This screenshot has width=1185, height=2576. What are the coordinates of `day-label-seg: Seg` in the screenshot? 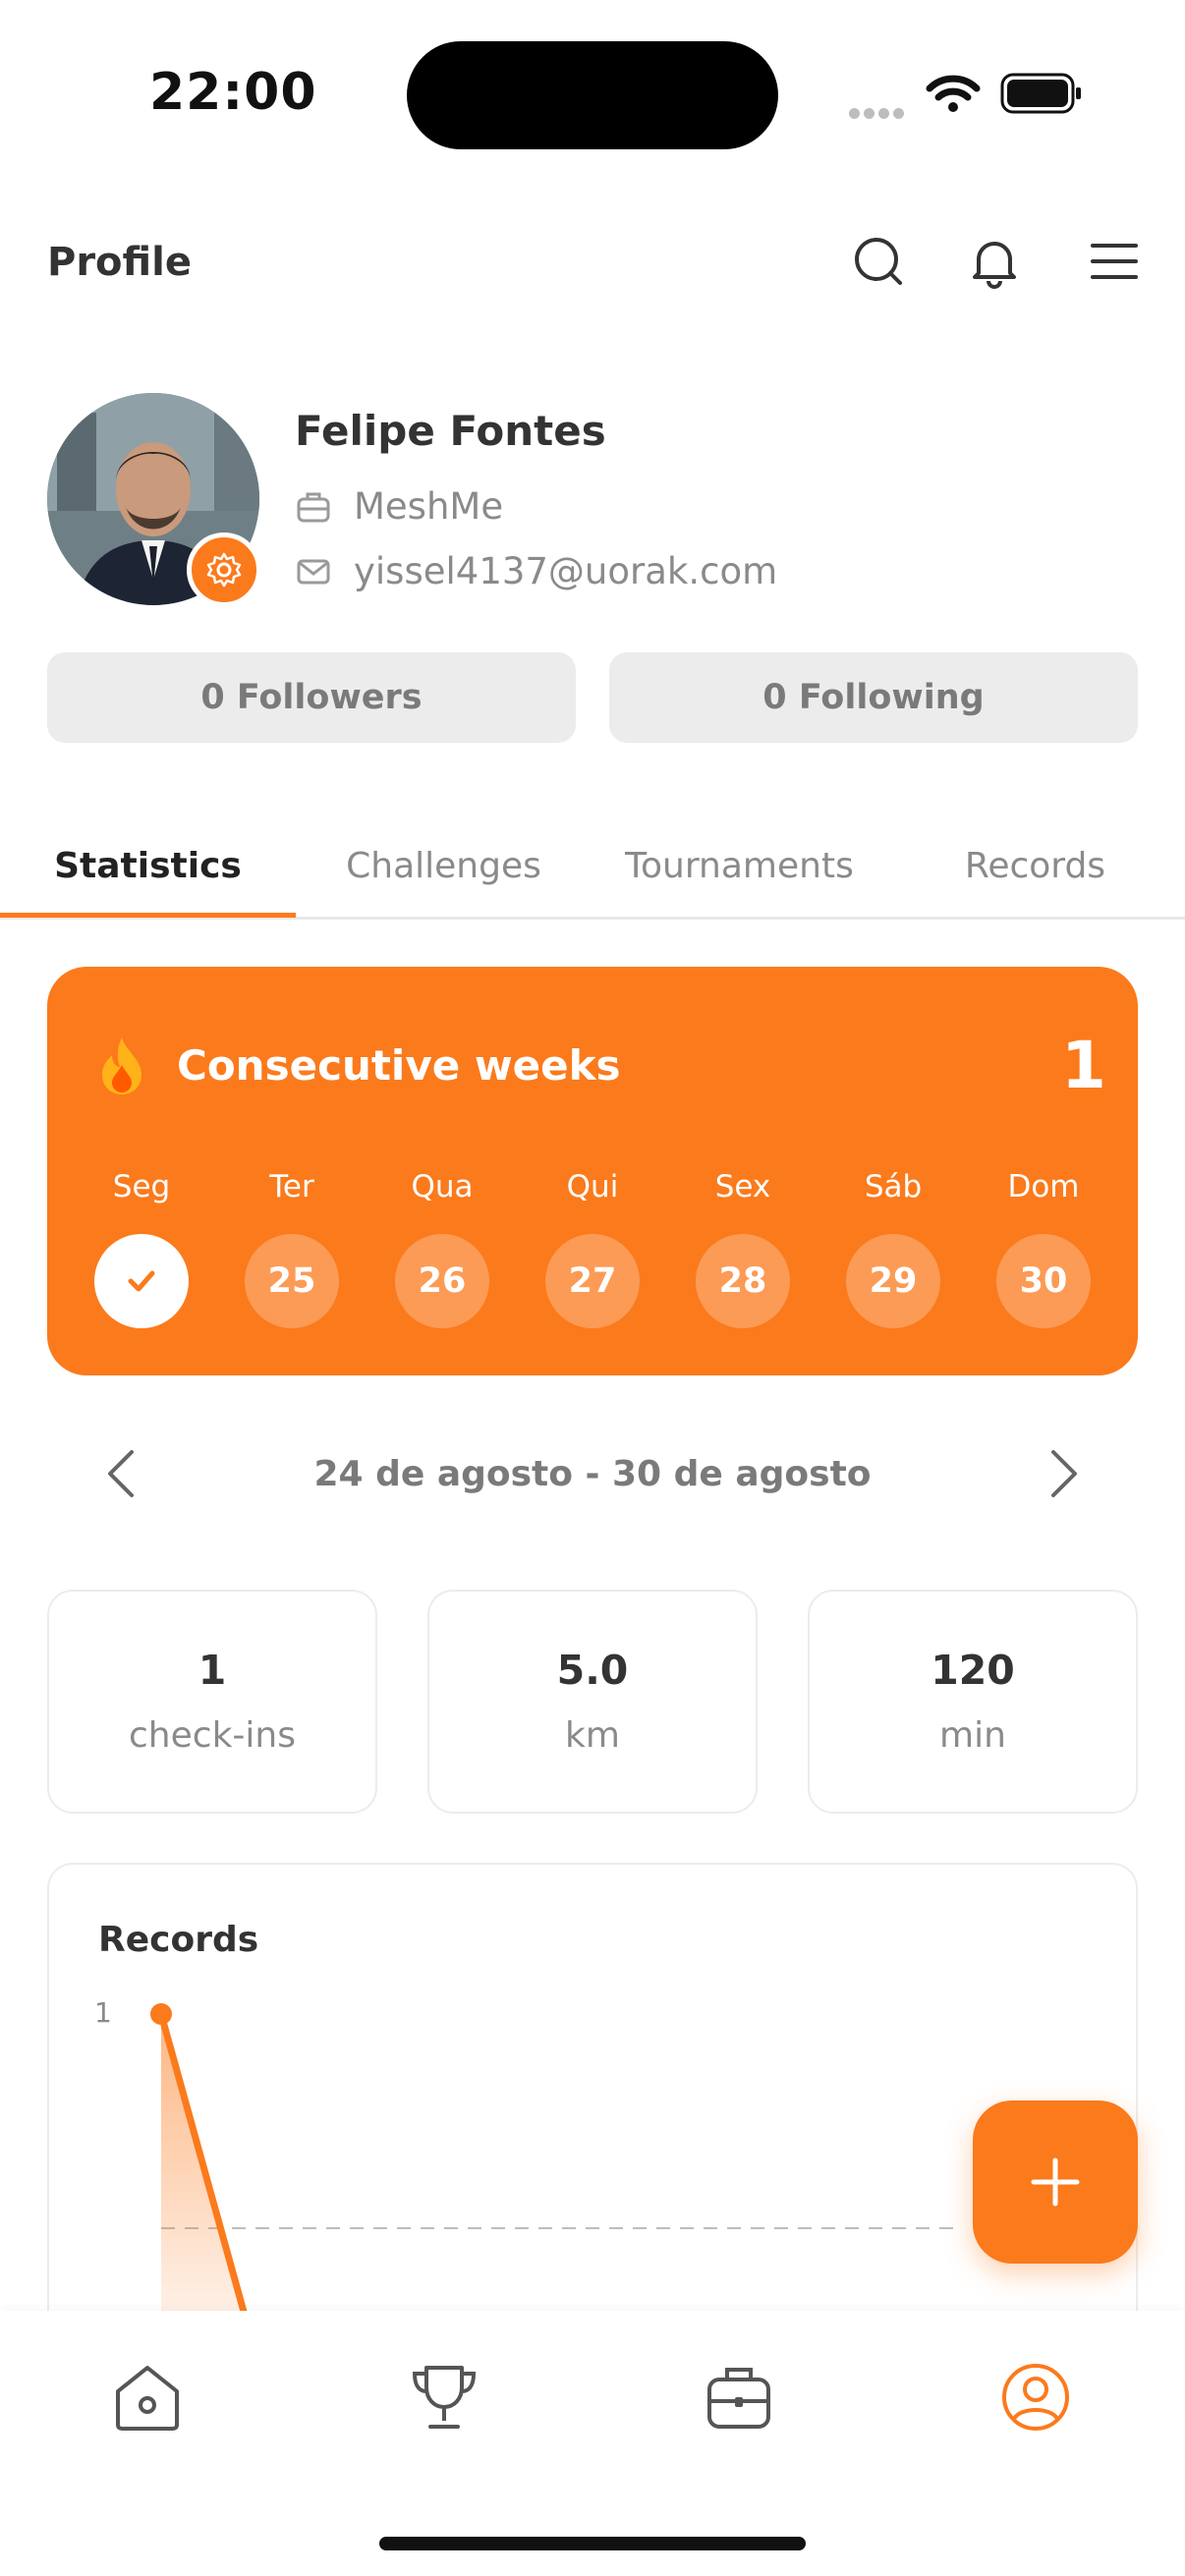 It's located at (141, 1186).